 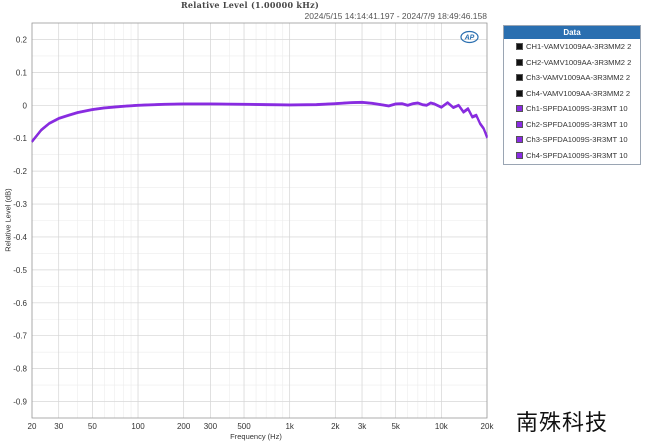 I want to click on y-tick-label: -0.9, so click(x=20, y=402).